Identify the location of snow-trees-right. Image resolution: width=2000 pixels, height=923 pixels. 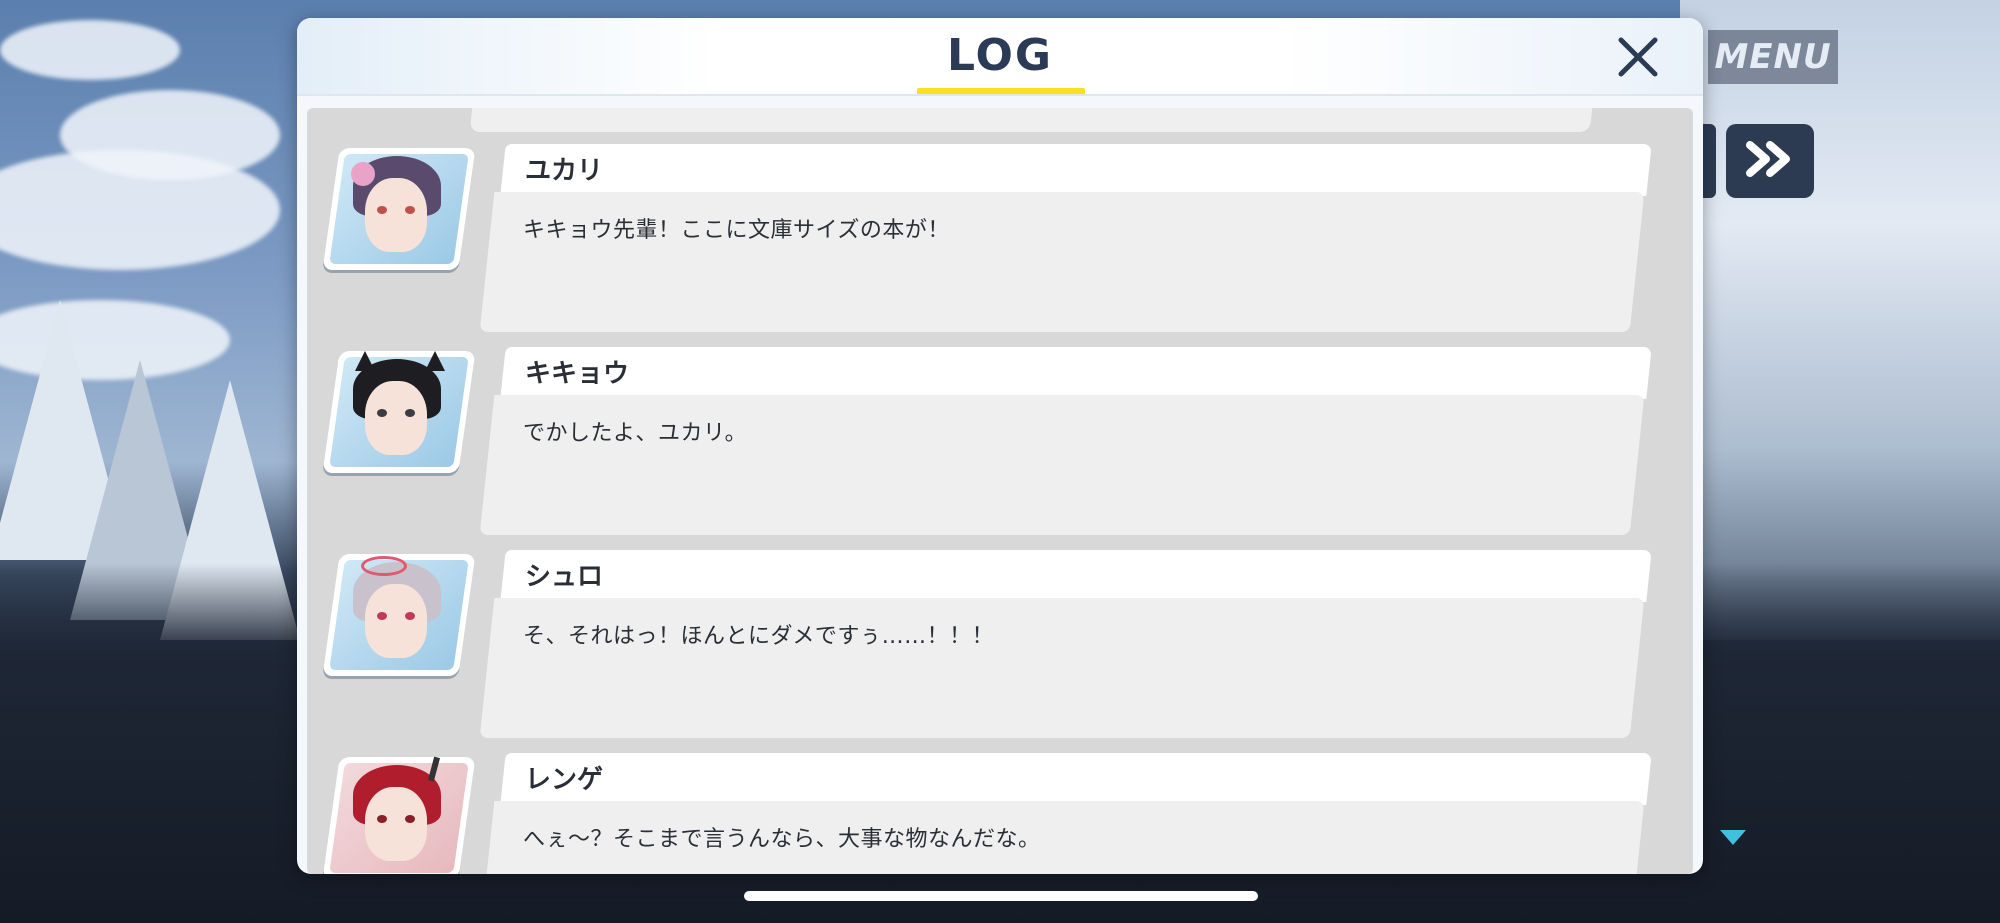
(1840, 320).